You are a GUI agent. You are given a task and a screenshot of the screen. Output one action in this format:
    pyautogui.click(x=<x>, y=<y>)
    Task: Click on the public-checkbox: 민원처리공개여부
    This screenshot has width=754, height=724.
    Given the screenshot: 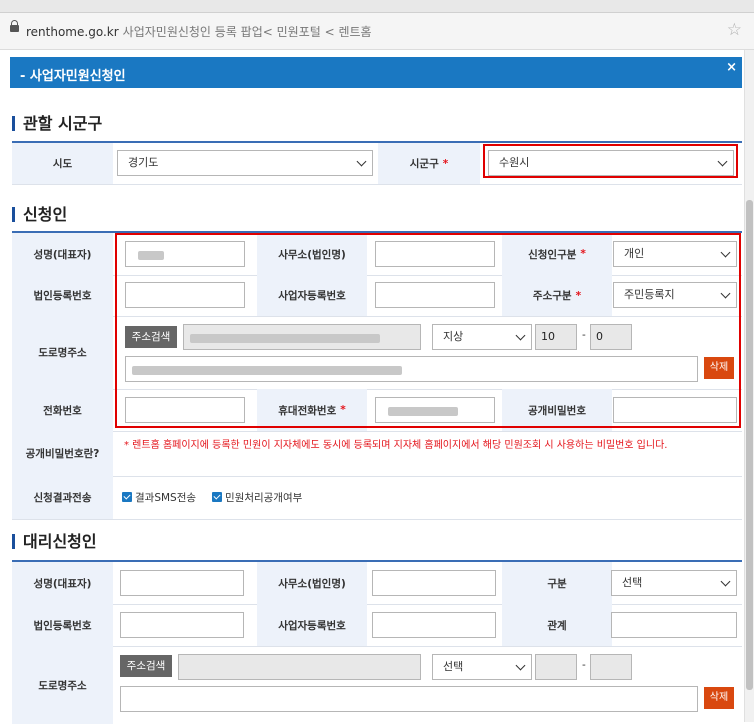 What is the action you would take?
    pyautogui.click(x=257, y=497)
    